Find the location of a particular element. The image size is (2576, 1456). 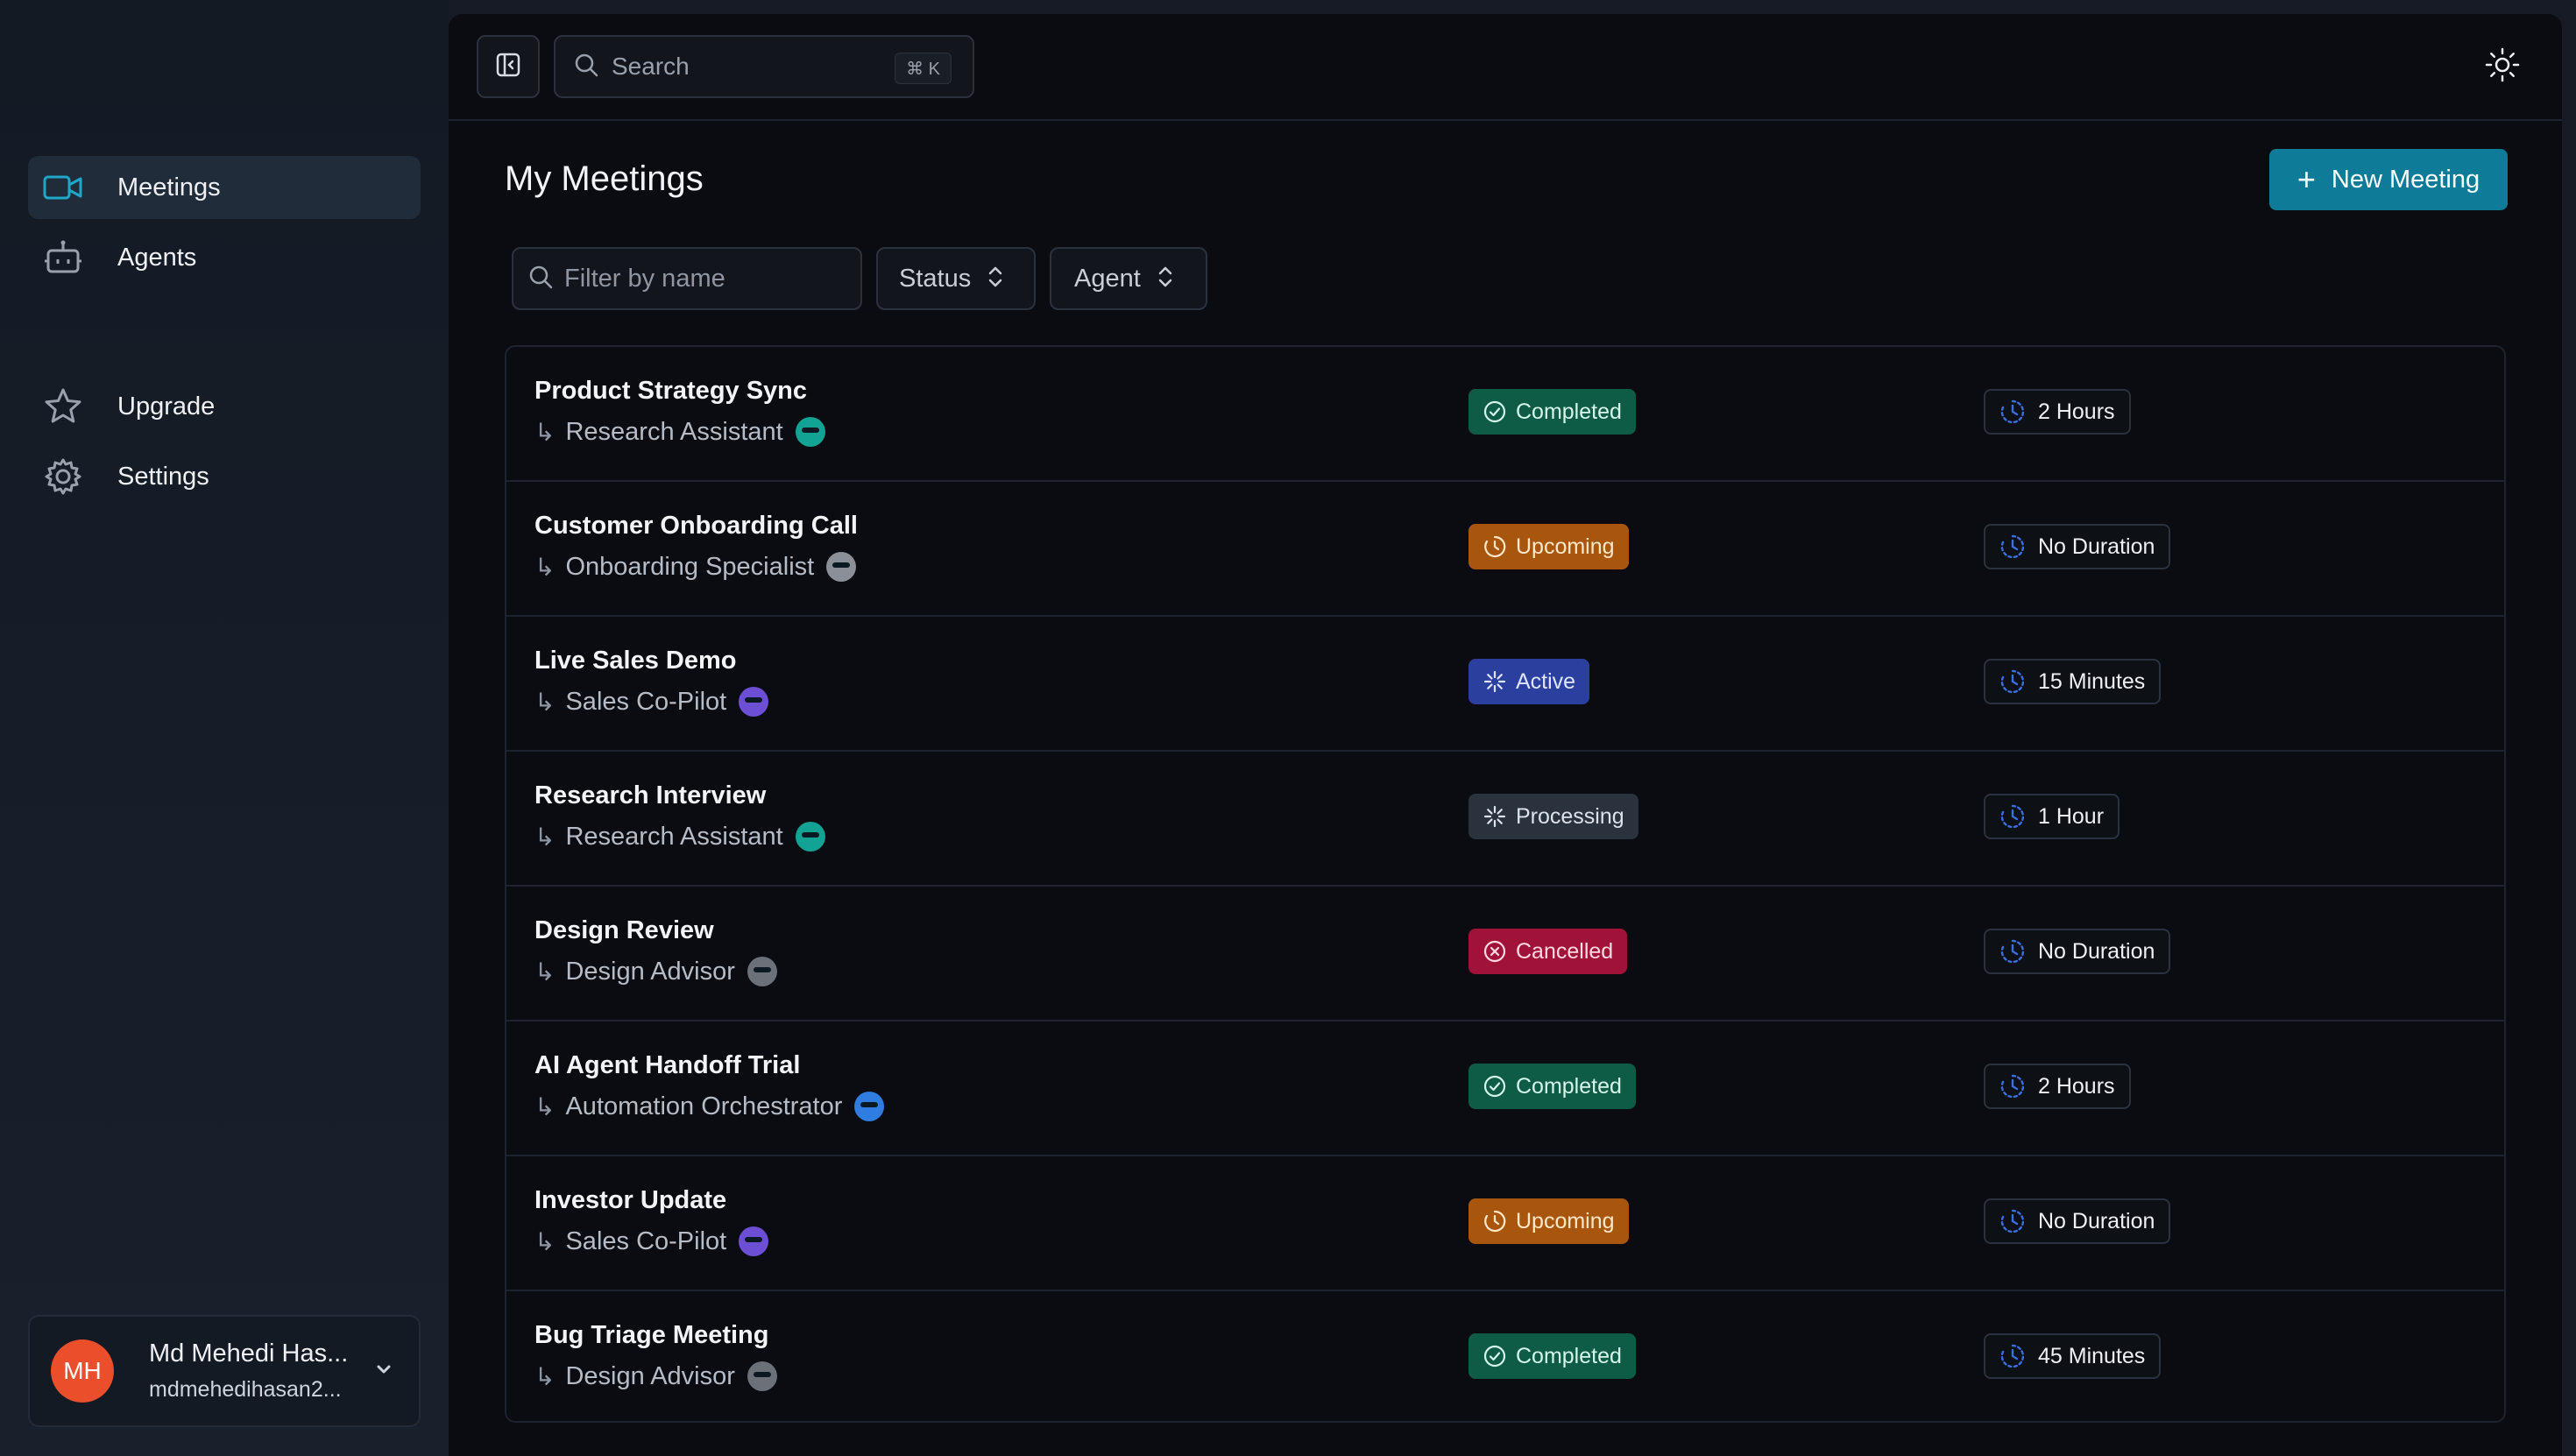

status-label: Processing is located at coordinates (1570, 816).